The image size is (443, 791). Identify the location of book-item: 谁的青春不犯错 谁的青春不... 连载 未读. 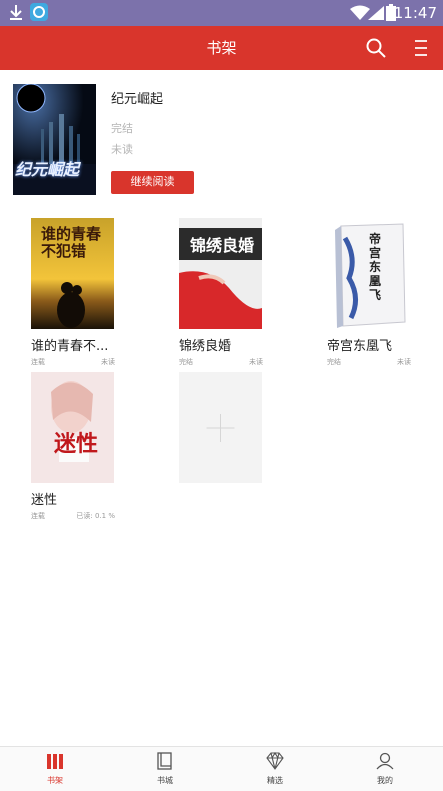
(73, 293).